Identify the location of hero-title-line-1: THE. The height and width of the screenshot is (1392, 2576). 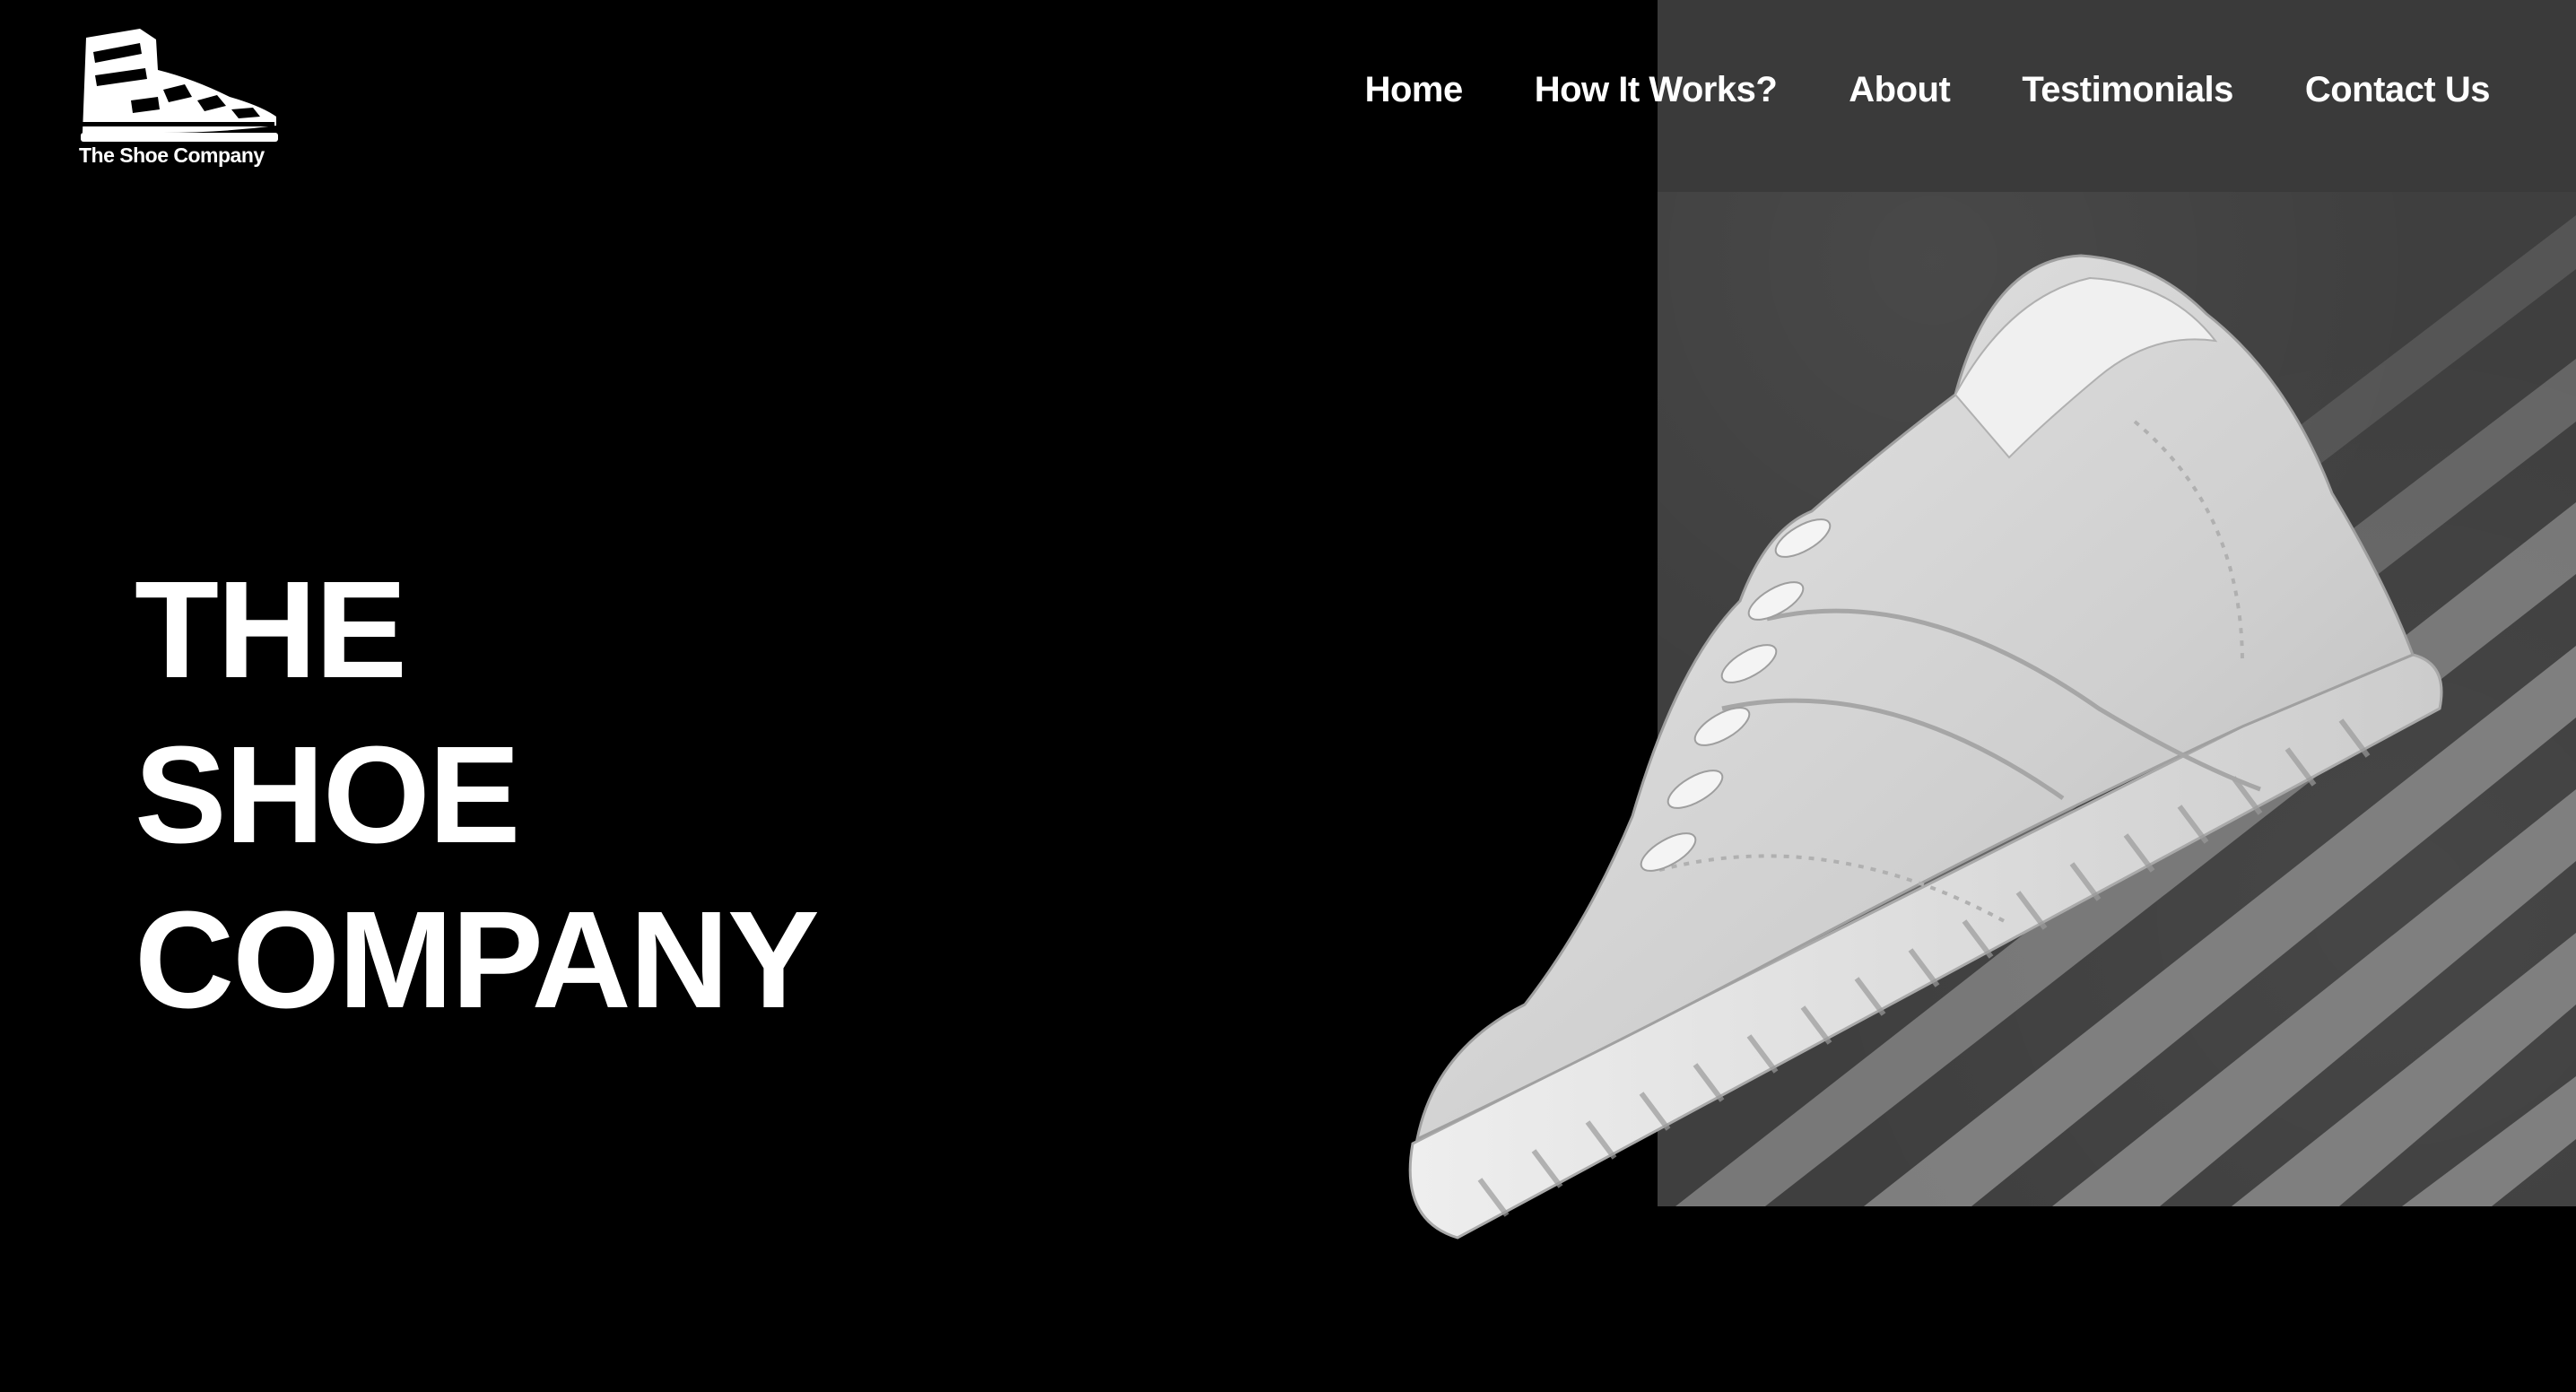
(271, 629).